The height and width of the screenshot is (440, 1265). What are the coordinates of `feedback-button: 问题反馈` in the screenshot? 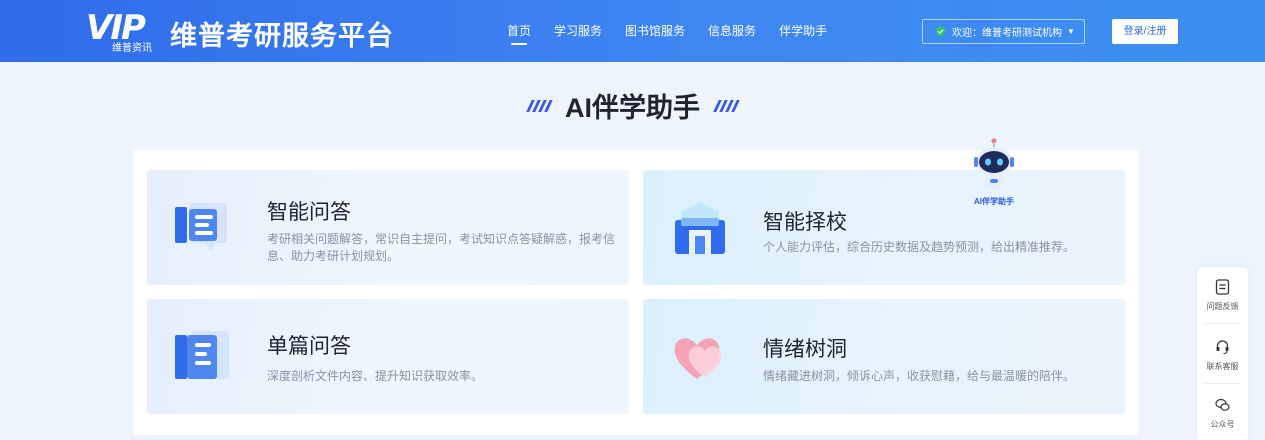 It's located at (1222, 295).